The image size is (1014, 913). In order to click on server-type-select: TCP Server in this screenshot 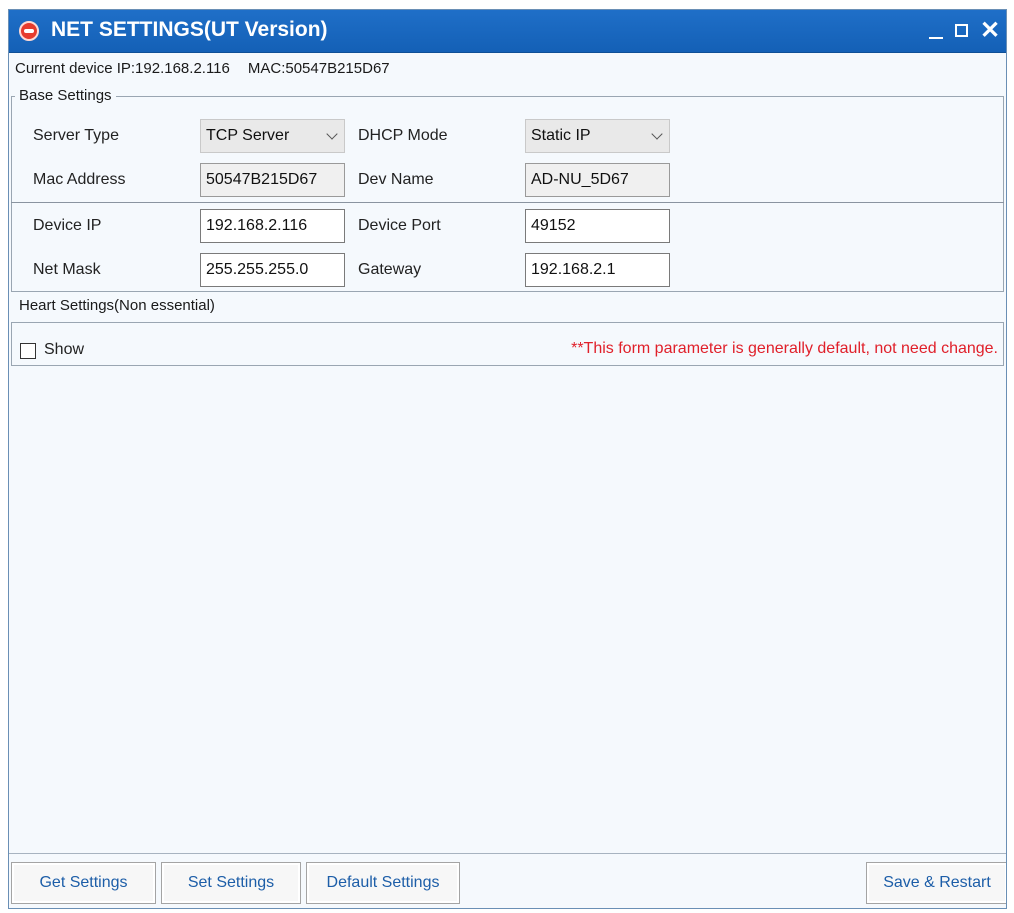, I will do `click(272, 136)`.